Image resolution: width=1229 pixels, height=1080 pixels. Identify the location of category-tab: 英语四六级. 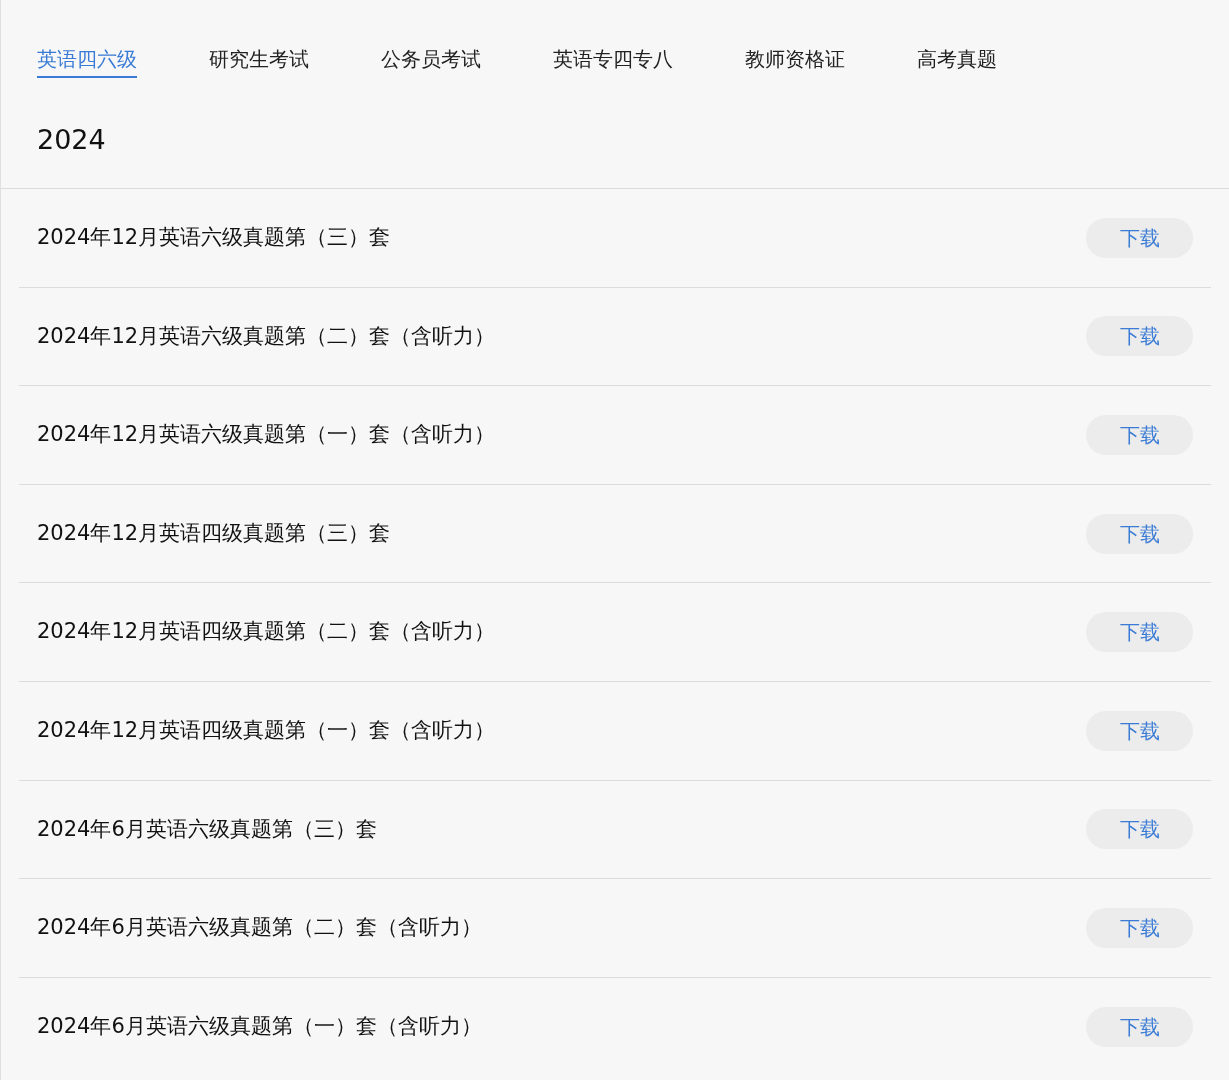
(87, 60).